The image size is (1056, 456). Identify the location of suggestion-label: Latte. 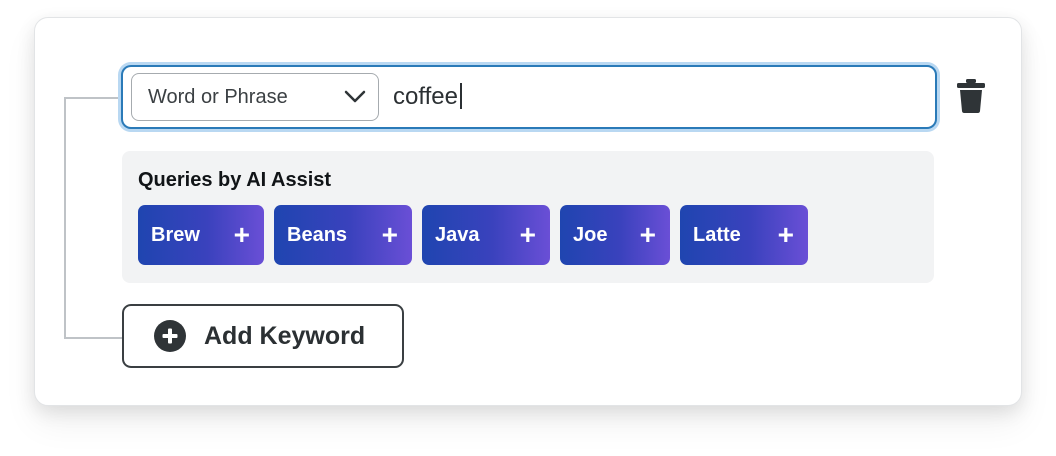
(717, 234).